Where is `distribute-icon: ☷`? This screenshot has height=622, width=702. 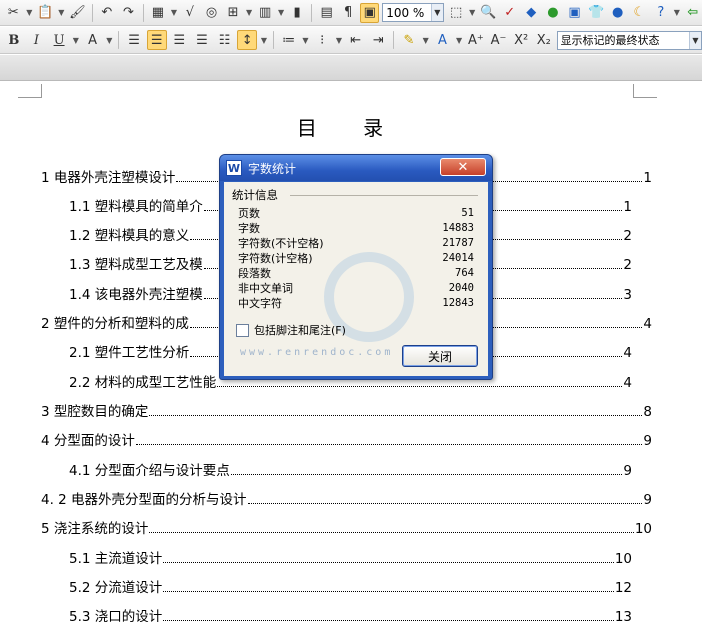 distribute-icon: ☷ is located at coordinates (225, 40).